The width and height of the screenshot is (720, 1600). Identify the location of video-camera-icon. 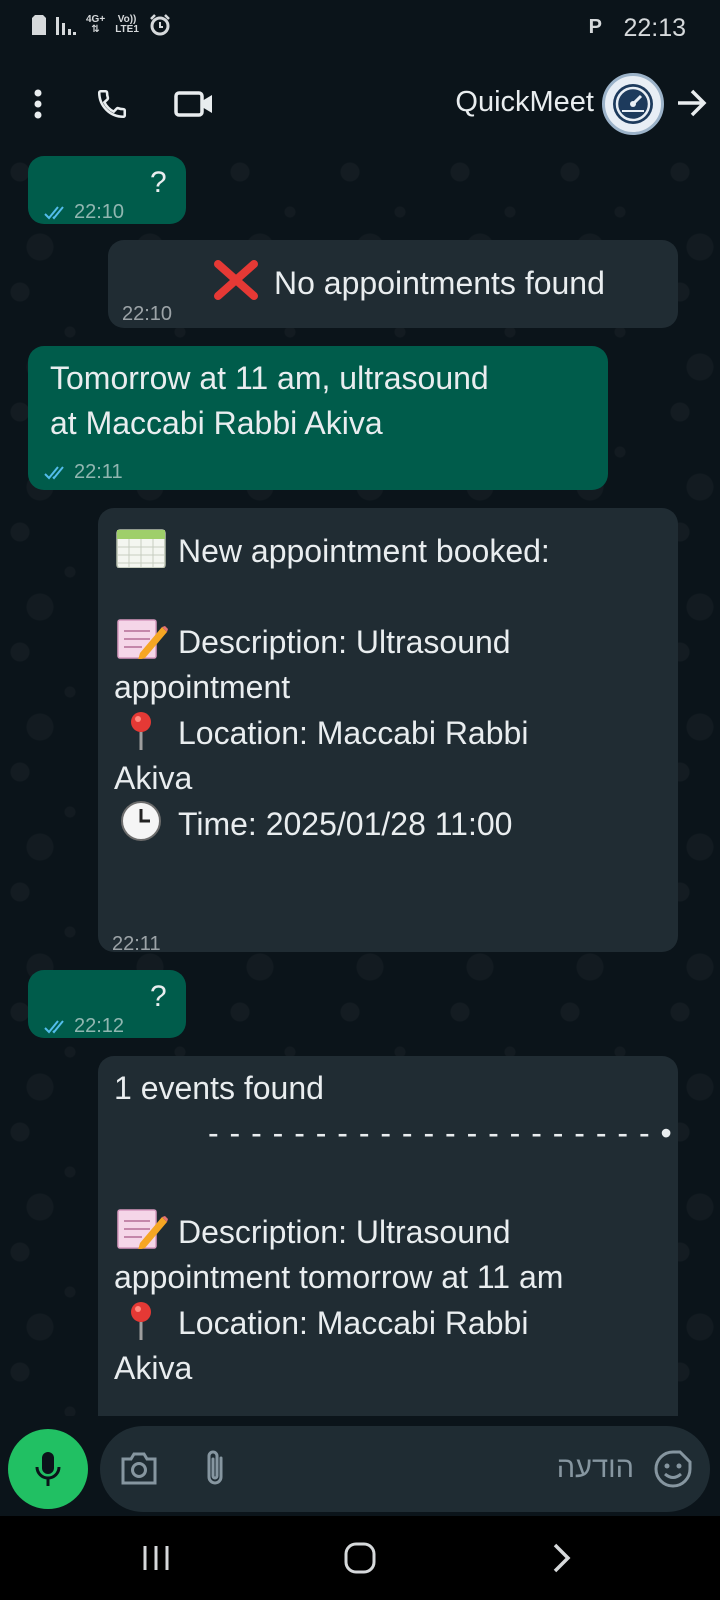
(193, 104).